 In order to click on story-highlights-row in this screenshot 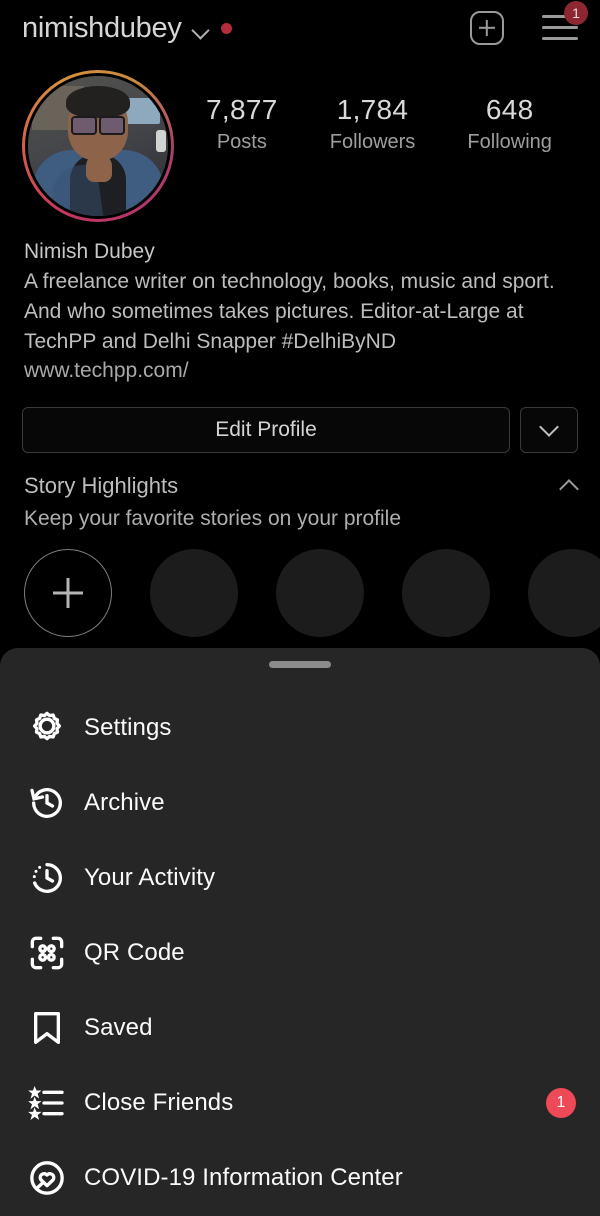, I will do `click(300, 584)`.